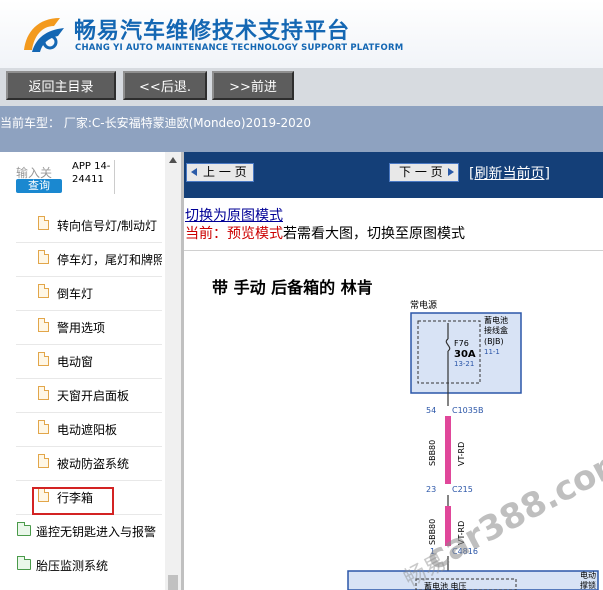 The image size is (603, 590). I want to click on tree-item-sunroof: 天窗开启面板, so click(89, 396).